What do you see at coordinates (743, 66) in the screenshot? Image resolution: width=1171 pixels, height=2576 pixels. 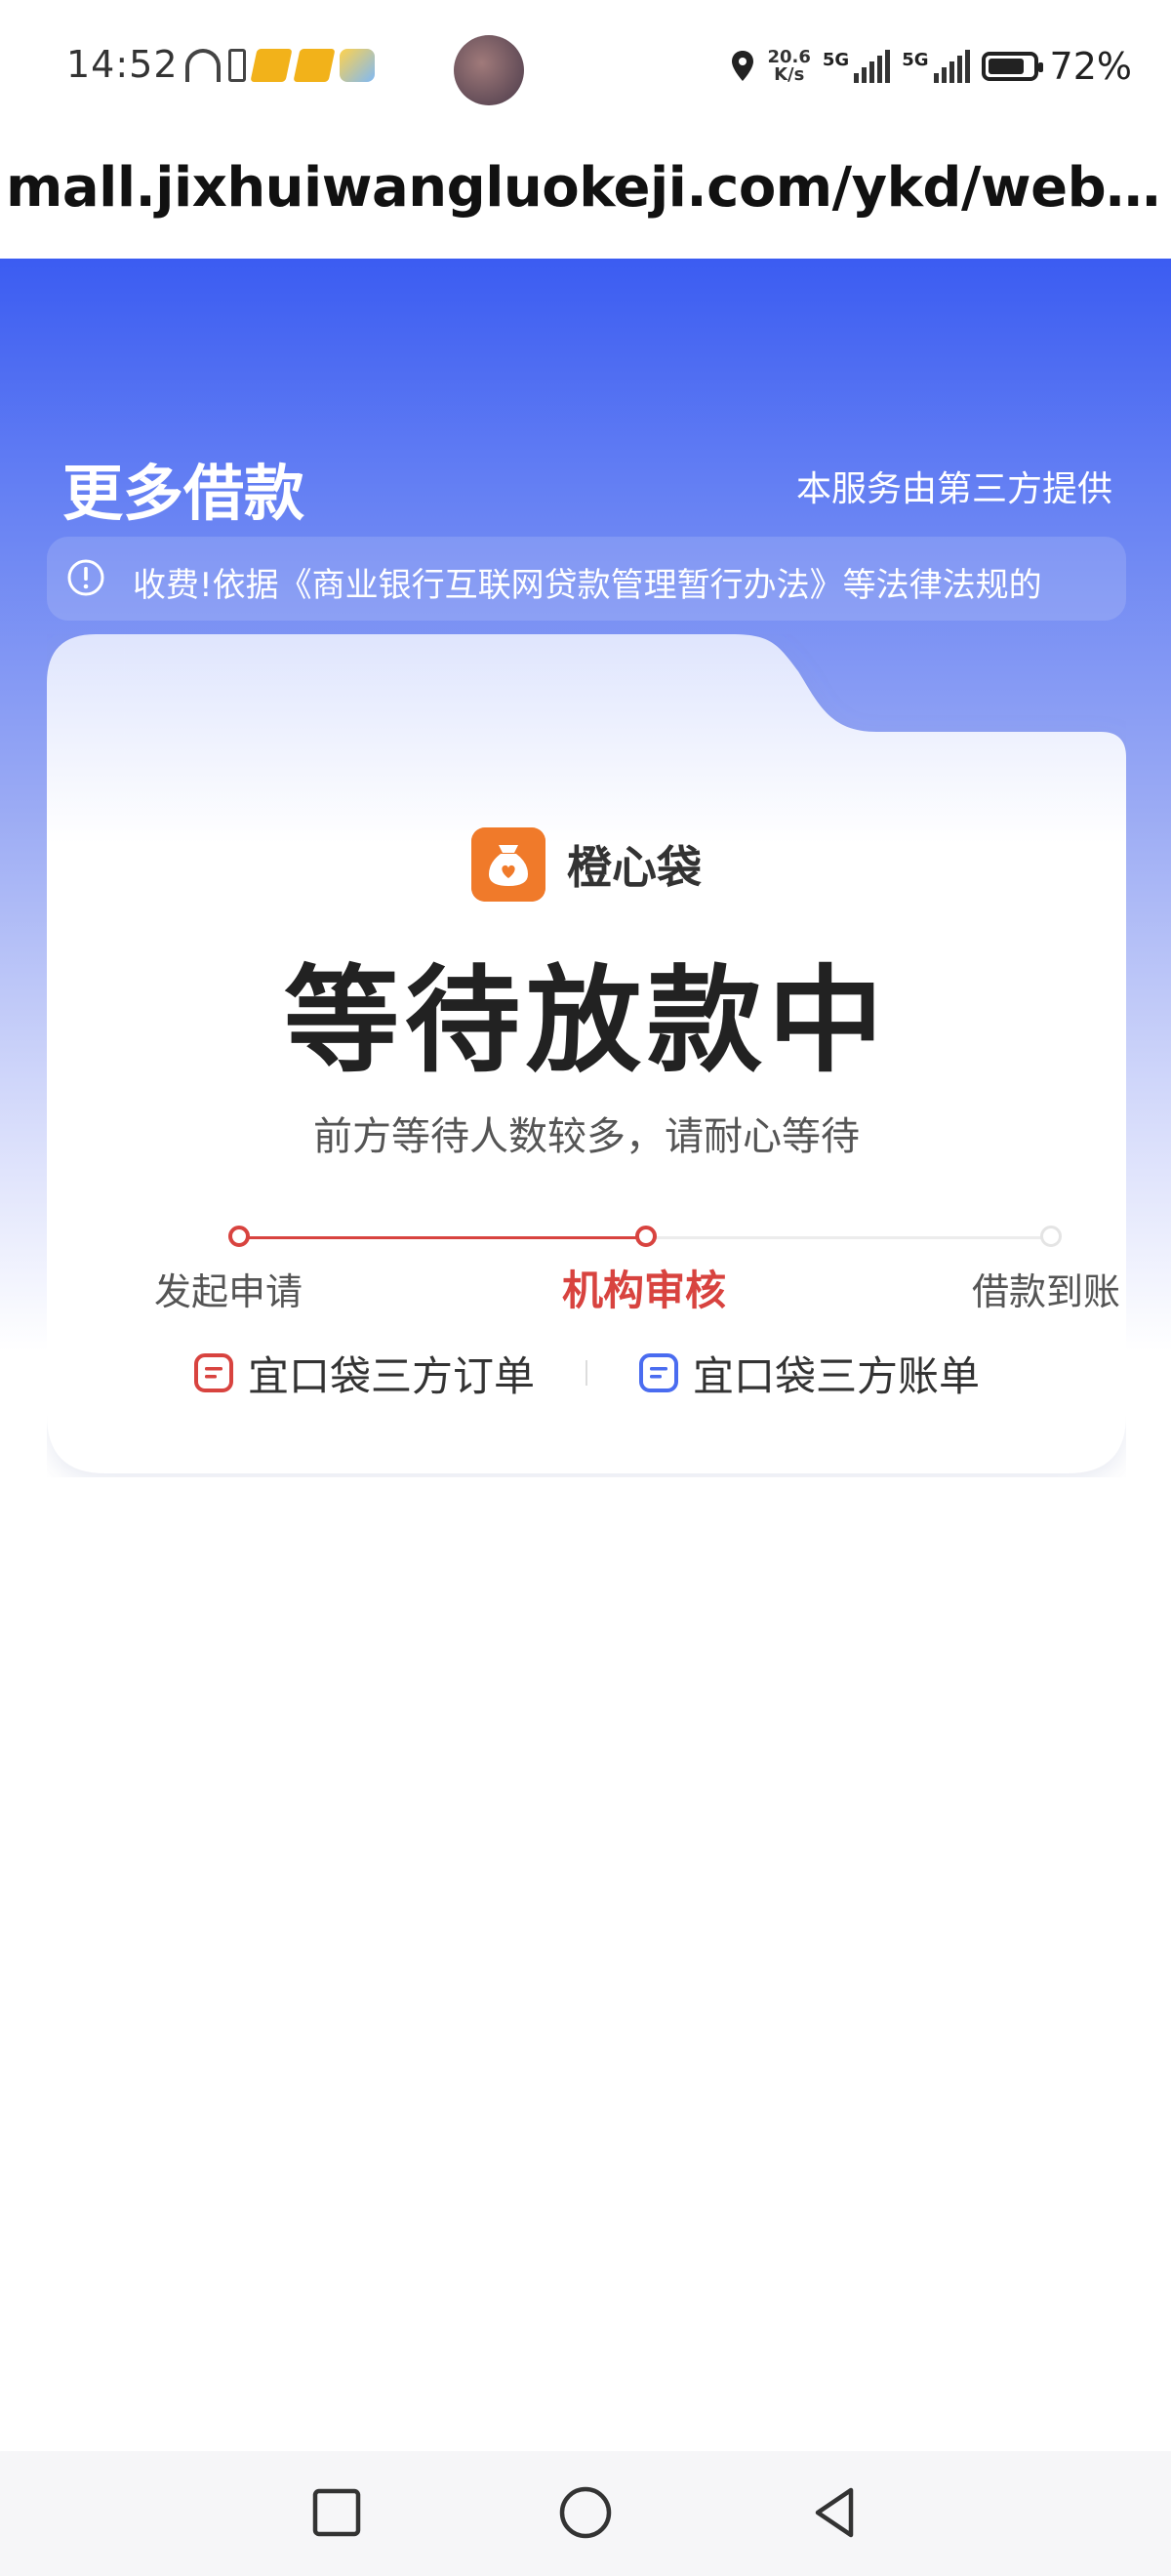 I see `location-icon` at bounding box center [743, 66].